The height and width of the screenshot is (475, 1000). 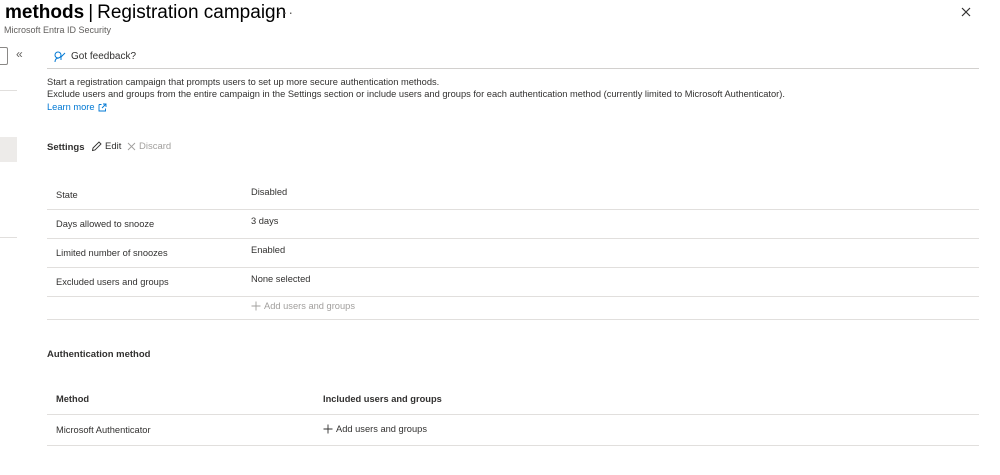 I want to click on settings-row-label: Days allowed to snooze, so click(x=105, y=224).